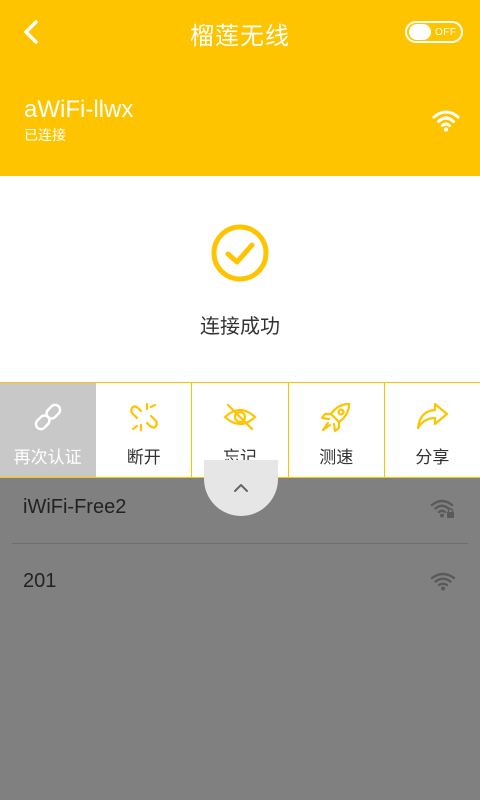 This screenshot has width=480, height=800. What do you see at coordinates (75, 507) in the screenshot?
I see `network-name: iWiFi-Free2` at bounding box center [75, 507].